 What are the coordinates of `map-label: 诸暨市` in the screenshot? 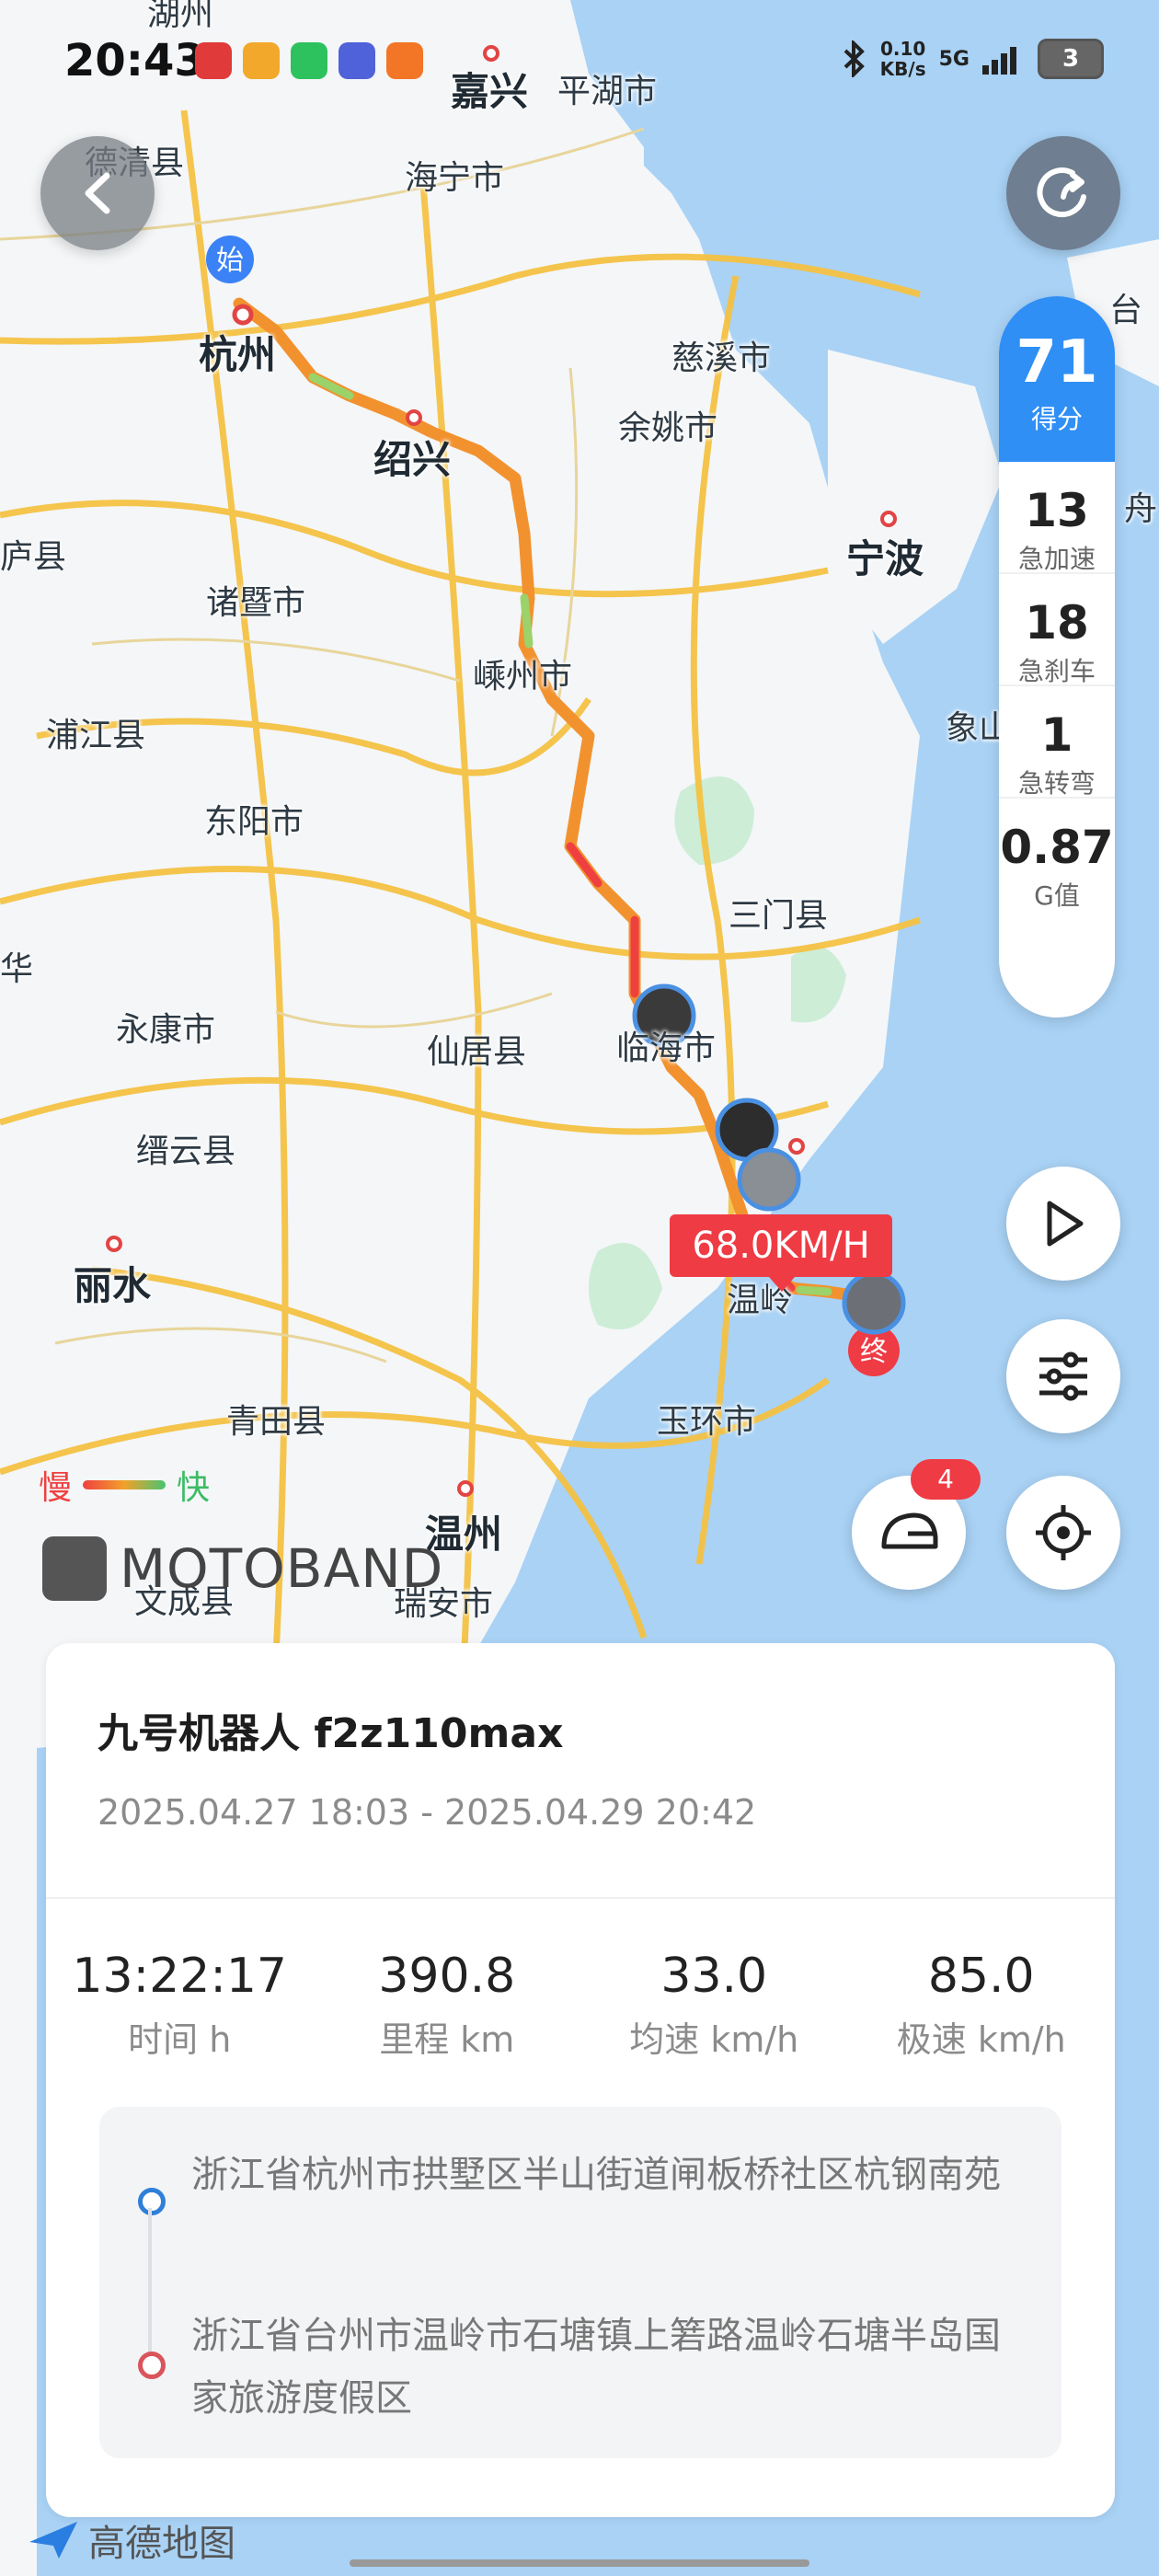 It's located at (256, 603).